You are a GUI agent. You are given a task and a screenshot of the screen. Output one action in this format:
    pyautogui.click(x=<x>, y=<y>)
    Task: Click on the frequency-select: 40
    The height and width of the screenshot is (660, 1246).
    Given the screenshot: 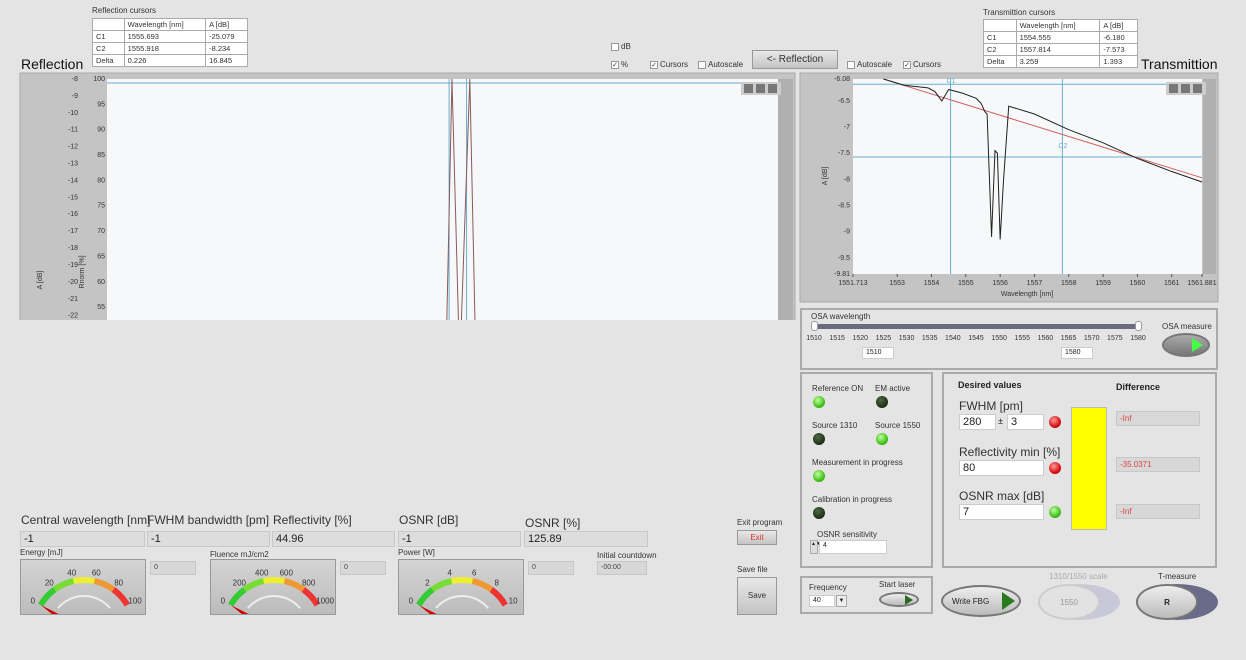 What is the action you would take?
    pyautogui.click(x=822, y=601)
    